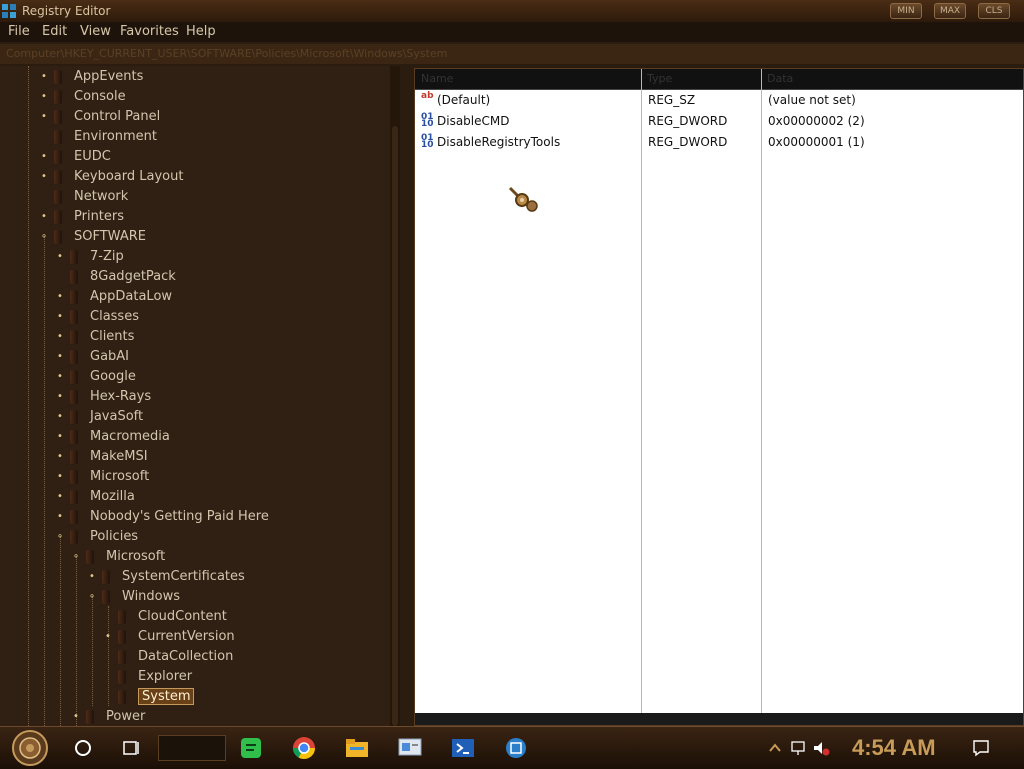 Image resolution: width=1024 pixels, height=769 pixels. What do you see at coordinates (133, 276) in the screenshot?
I see `tree-item-label: 8GadgetPack` at bounding box center [133, 276].